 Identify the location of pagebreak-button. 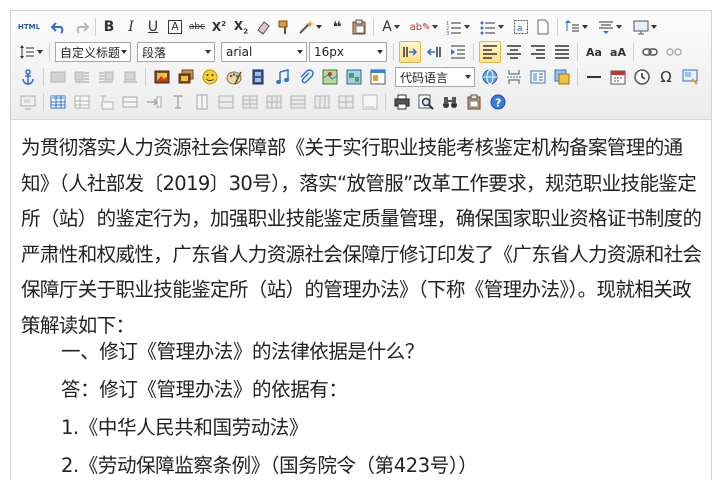
(514, 77).